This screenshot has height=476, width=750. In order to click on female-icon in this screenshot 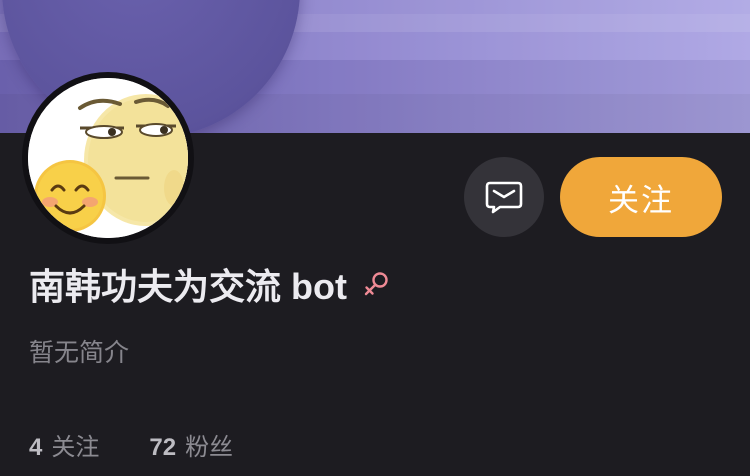, I will do `click(376, 284)`.